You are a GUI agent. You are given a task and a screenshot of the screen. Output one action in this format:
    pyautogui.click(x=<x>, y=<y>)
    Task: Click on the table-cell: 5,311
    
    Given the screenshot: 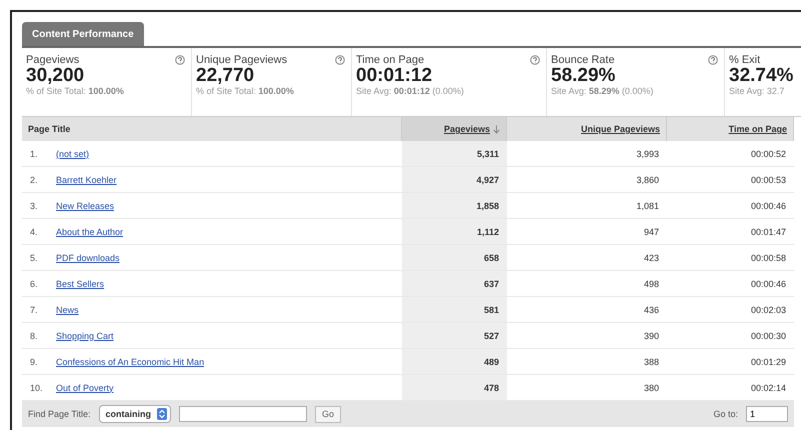 What is the action you would take?
    pyautogui.click(x=454, y=154)
    